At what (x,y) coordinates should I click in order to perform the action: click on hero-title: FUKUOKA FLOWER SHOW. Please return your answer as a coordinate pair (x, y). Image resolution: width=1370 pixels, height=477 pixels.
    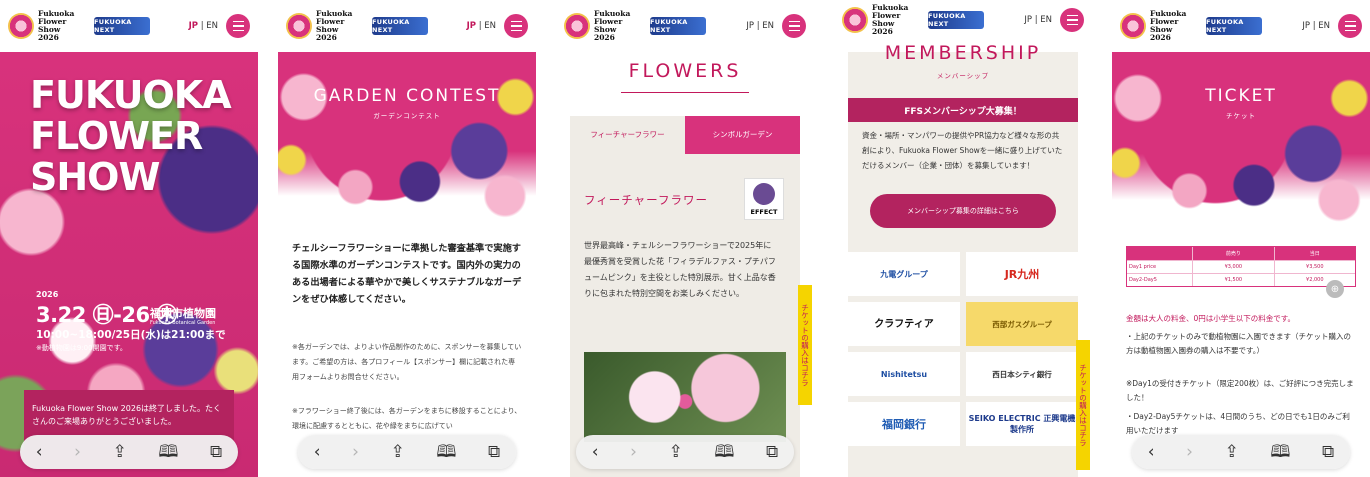
    Looking at the image, I should click on (131, 136).